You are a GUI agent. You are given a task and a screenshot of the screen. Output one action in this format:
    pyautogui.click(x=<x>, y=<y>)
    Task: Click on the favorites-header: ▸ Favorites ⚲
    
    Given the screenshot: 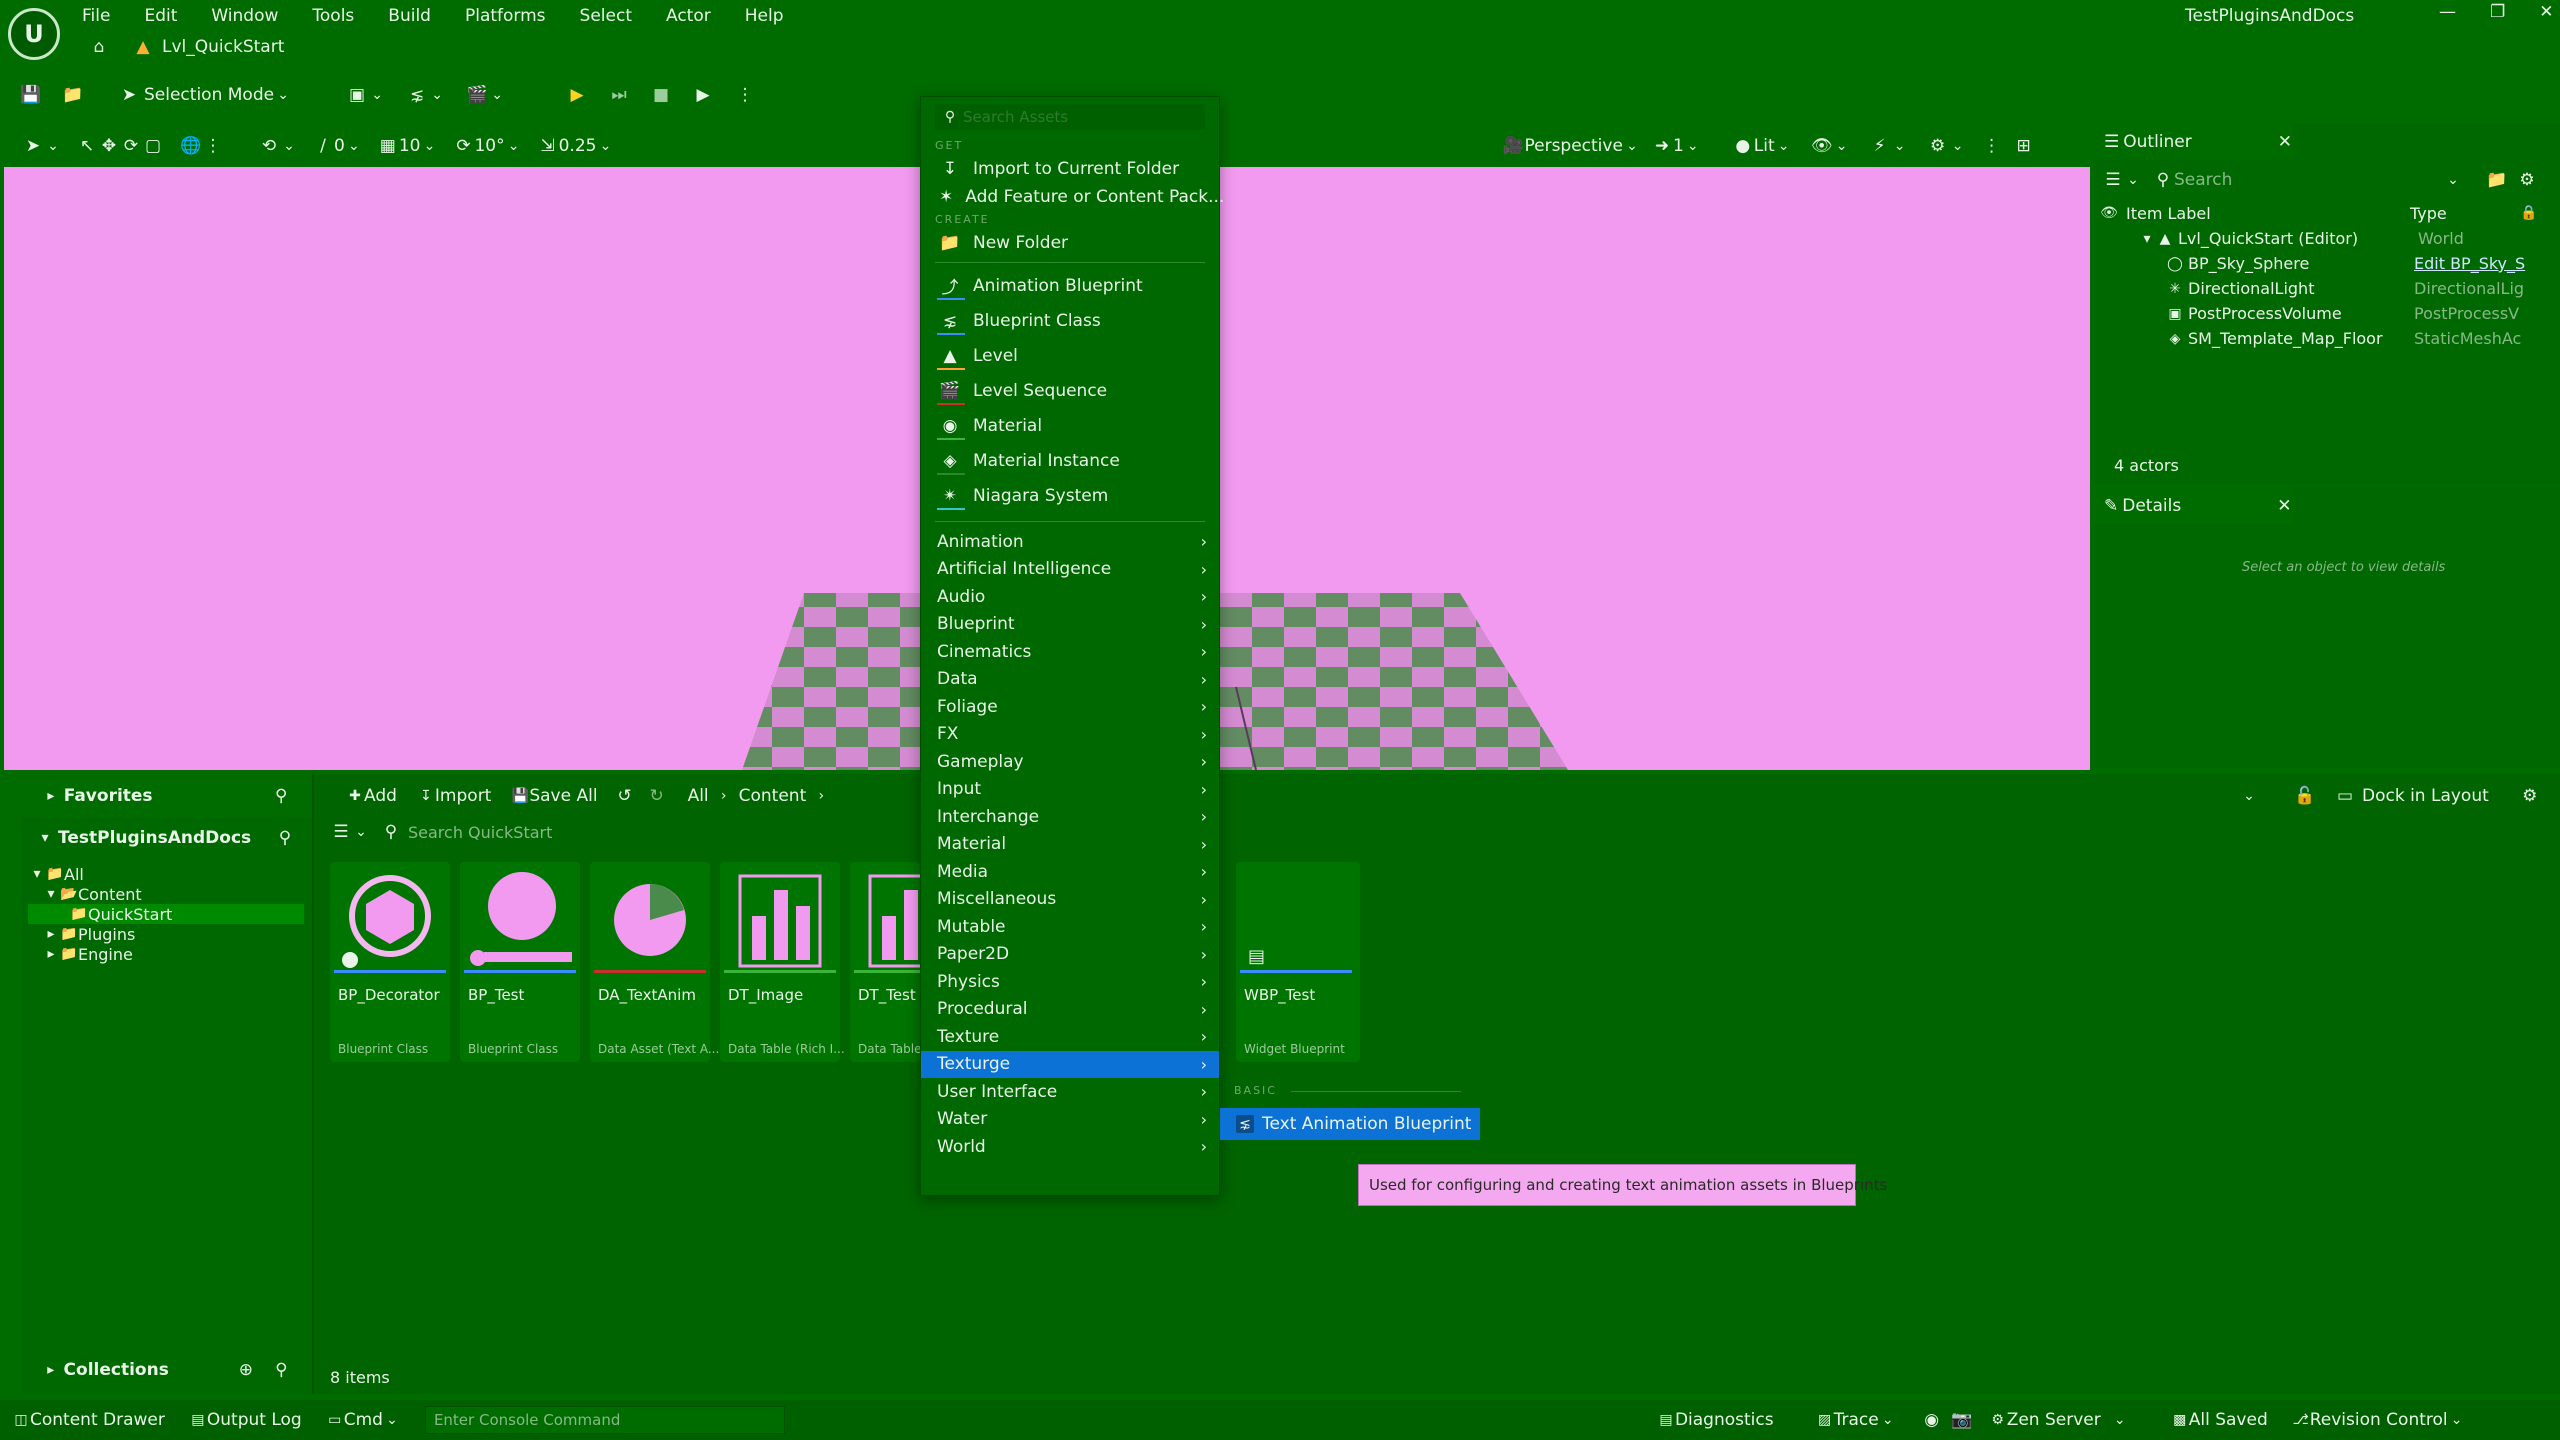 What is the action you would take?
    pyautogui.click(x=167, y=796)
    